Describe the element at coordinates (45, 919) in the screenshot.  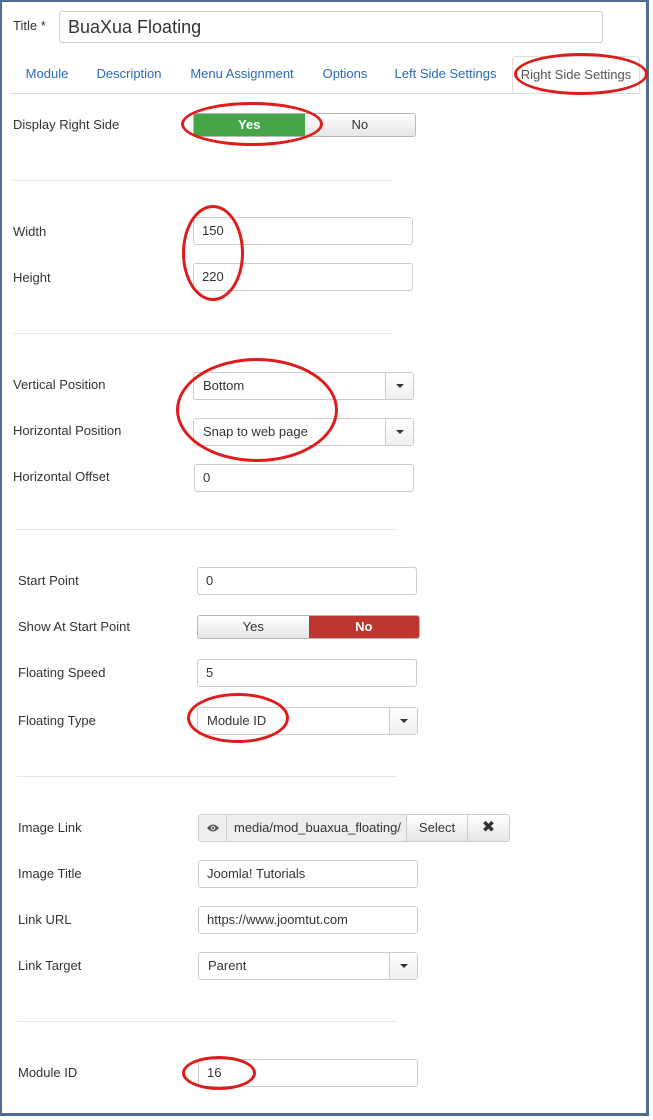
I see `link-url-label: Link URL` at that location.